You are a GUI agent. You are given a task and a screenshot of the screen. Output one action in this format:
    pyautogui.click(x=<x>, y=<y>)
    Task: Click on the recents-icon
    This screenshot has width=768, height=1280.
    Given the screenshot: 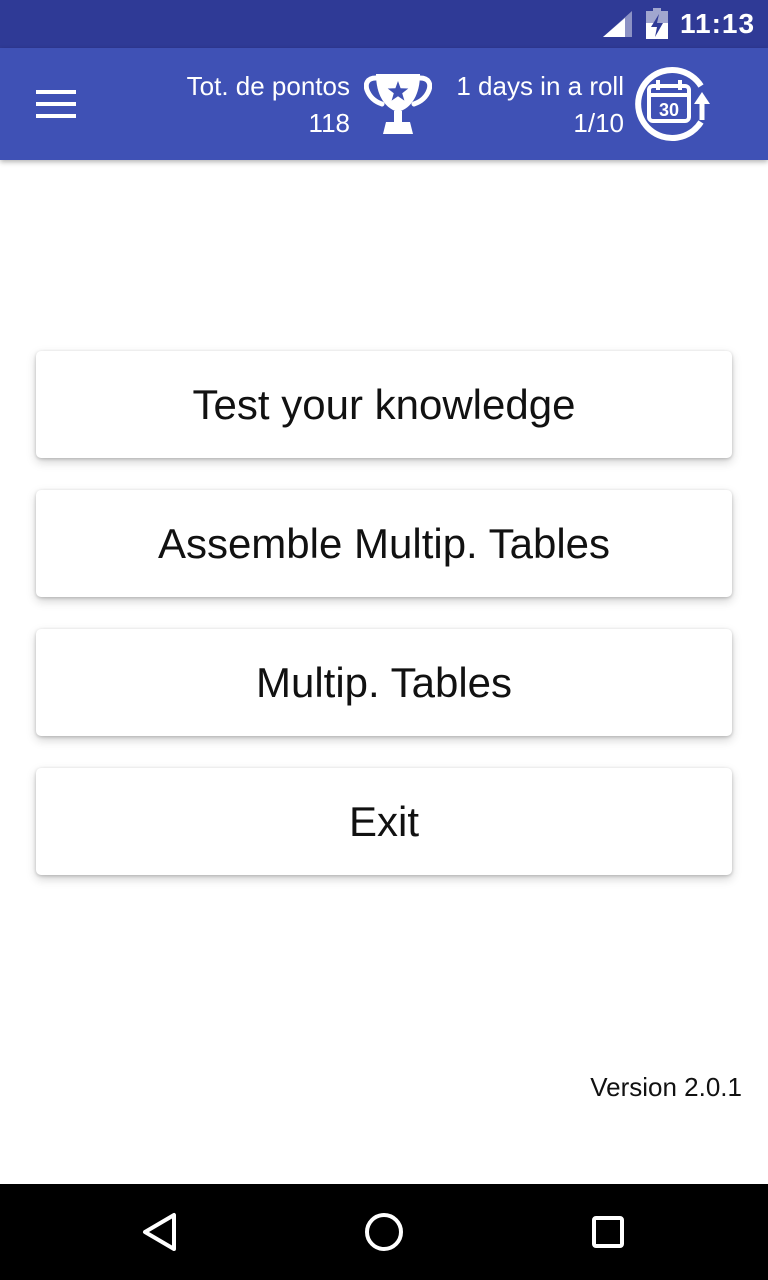 What is the action you would take?
    pyautogui.click(x=608, y=1232)
    